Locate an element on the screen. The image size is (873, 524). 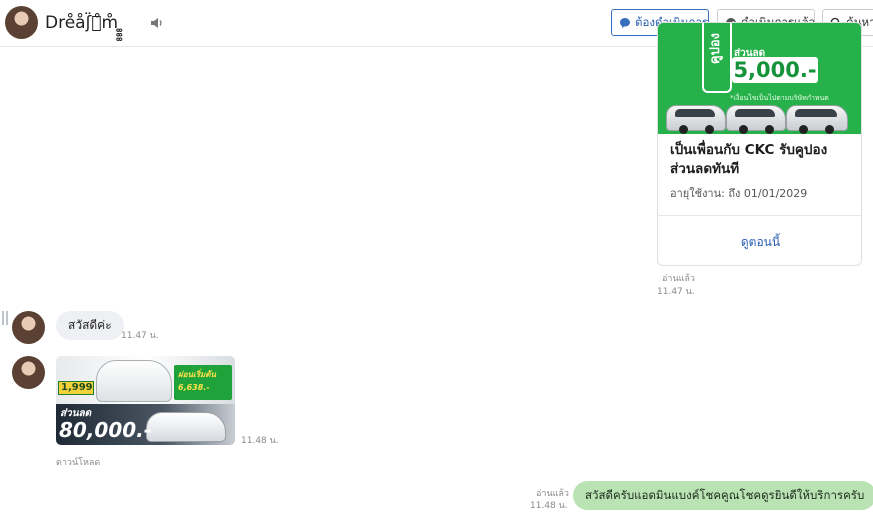
promo-save-value: 80,000.- is located at coordinates (106, 430).